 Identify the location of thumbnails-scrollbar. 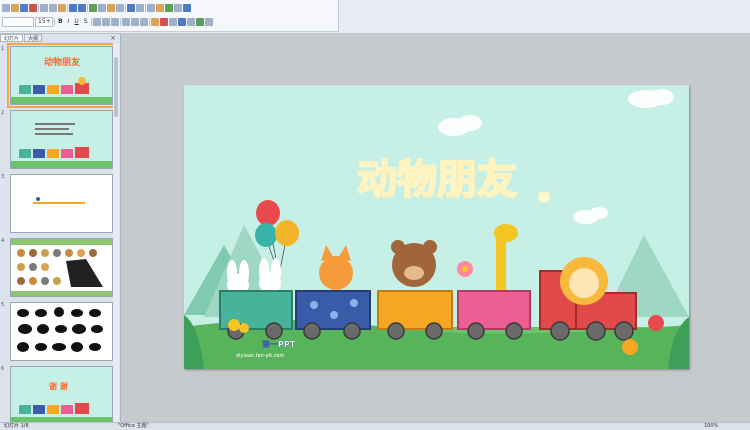
(116, 232).